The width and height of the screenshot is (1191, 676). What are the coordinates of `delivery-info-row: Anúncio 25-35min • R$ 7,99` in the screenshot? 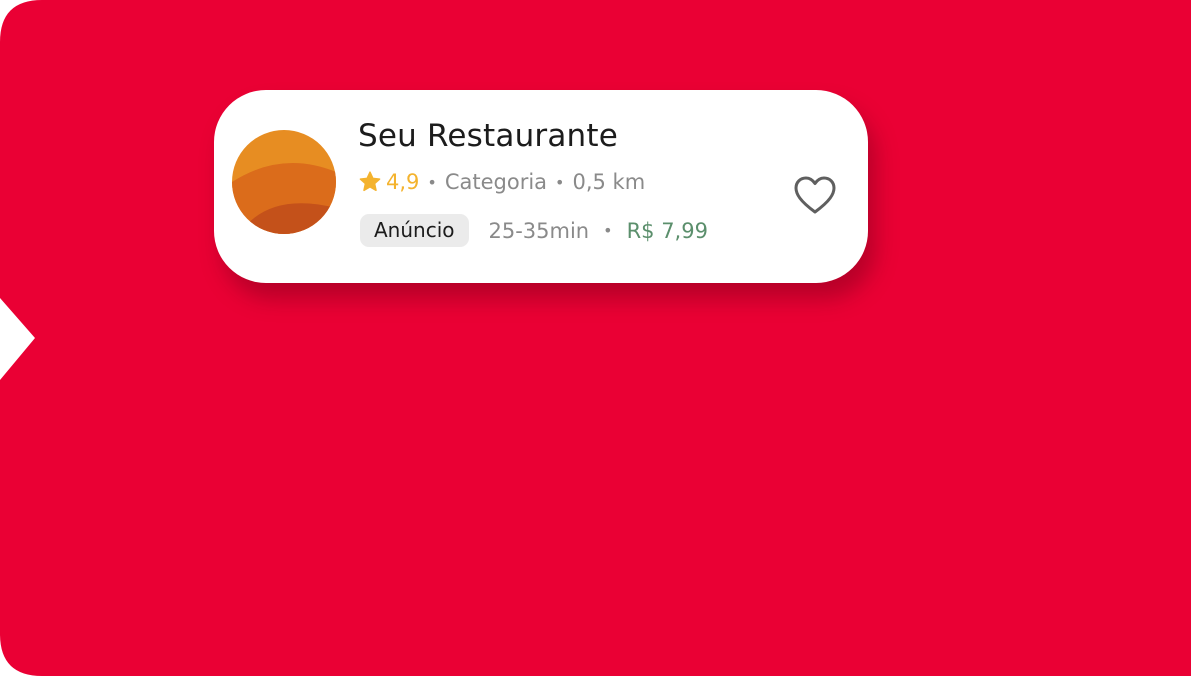 It's located at (534, 230).